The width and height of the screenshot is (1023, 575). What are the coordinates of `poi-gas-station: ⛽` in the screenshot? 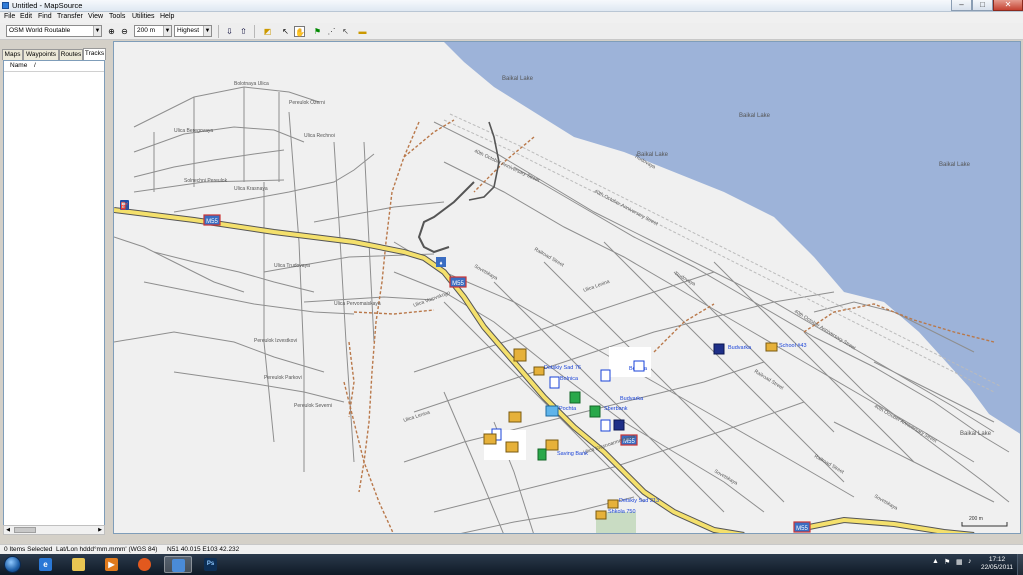 It's located at (124, 205).